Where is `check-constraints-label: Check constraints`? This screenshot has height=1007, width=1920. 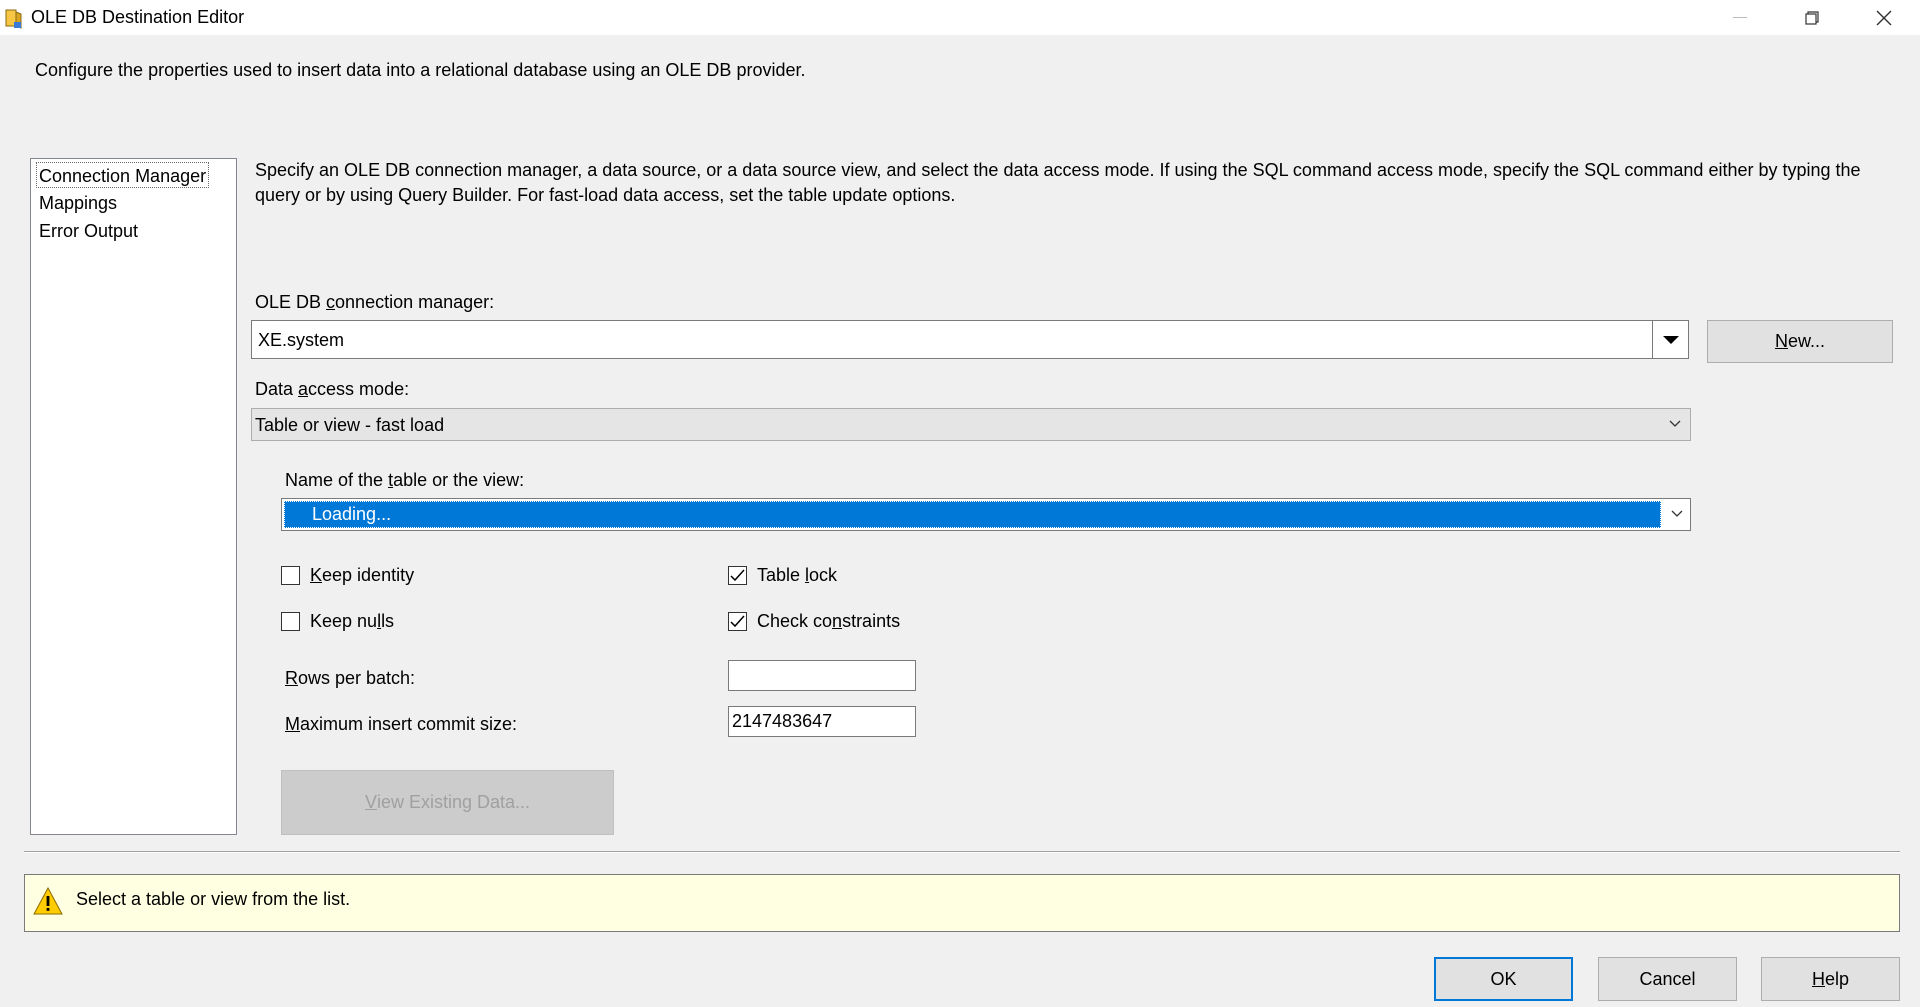
check-constraints-label: Check constraints is located at coordinates (829, 621).